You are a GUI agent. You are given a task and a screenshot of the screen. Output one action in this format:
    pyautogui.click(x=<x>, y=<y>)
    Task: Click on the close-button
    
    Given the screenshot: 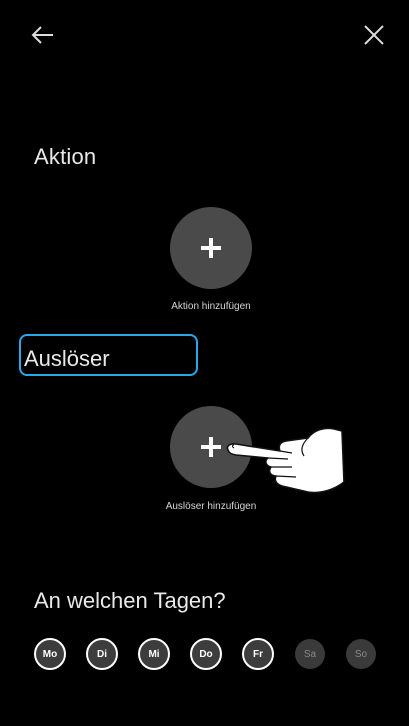 What is the action you would take?
    pyautogui.click(x=374, y=35)
    